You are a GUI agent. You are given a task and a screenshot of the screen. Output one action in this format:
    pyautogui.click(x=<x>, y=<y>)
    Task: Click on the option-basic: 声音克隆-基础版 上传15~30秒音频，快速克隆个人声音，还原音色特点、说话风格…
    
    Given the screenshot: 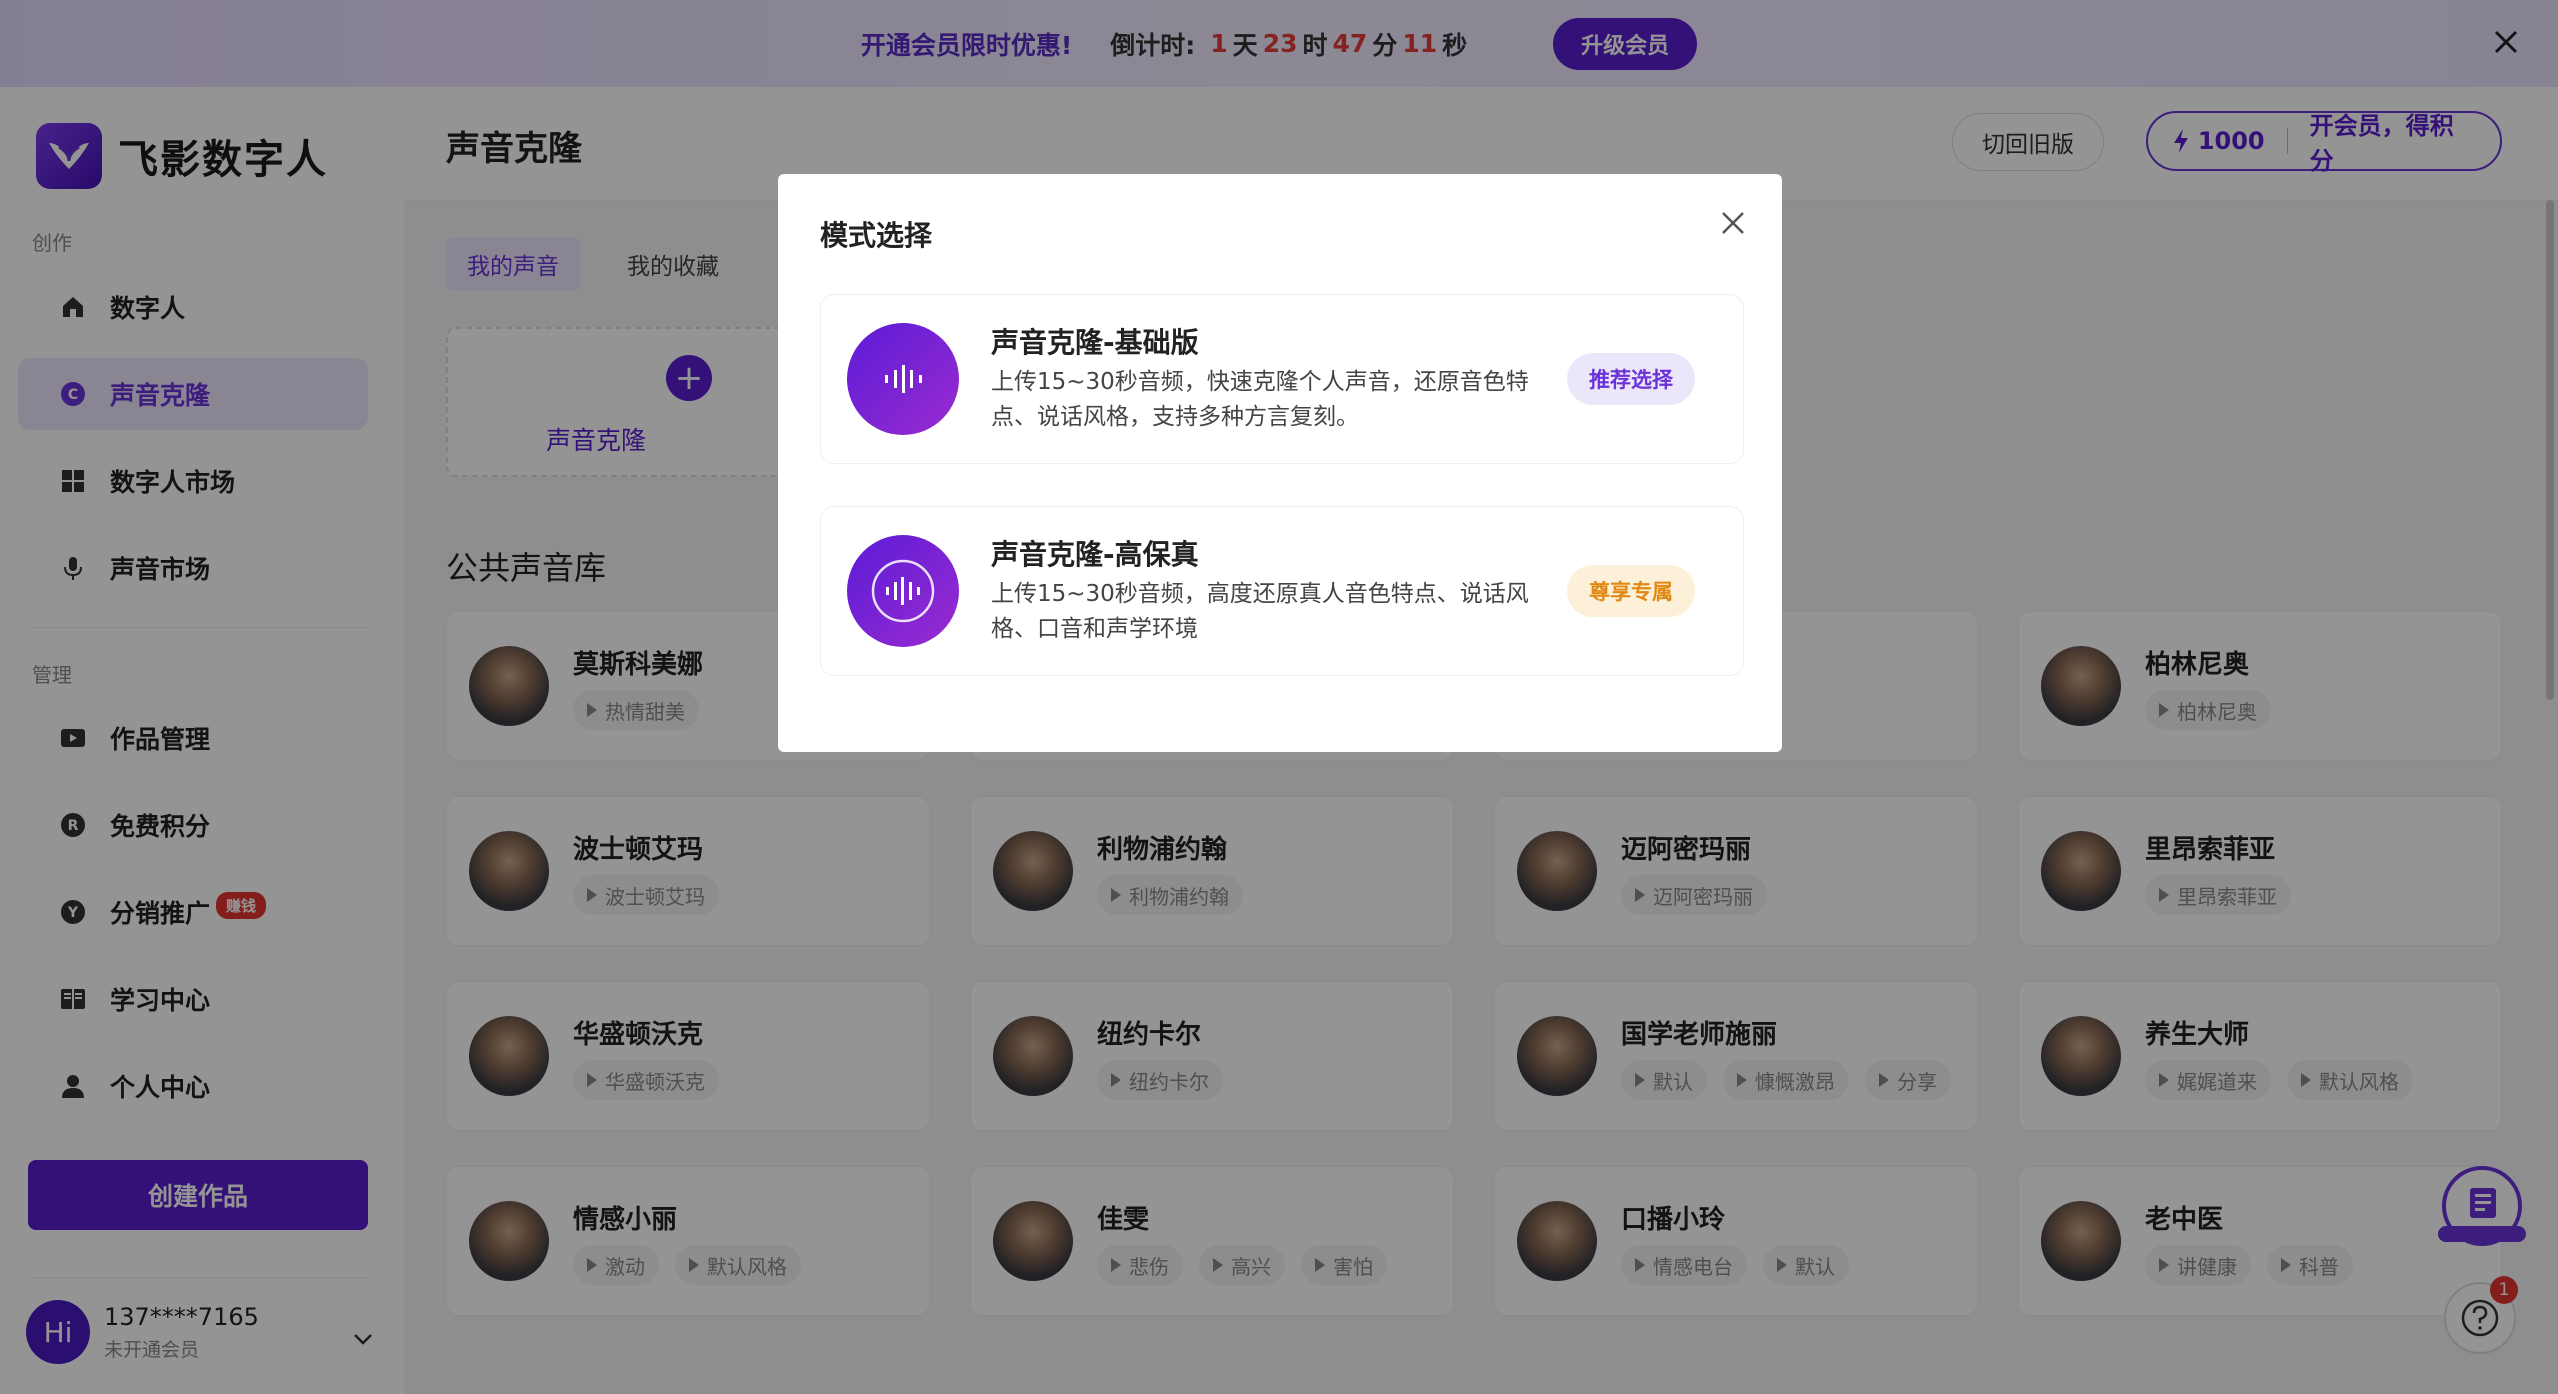 What is the action you would take?
    pyautogui.click(x=1282, y=379)
    